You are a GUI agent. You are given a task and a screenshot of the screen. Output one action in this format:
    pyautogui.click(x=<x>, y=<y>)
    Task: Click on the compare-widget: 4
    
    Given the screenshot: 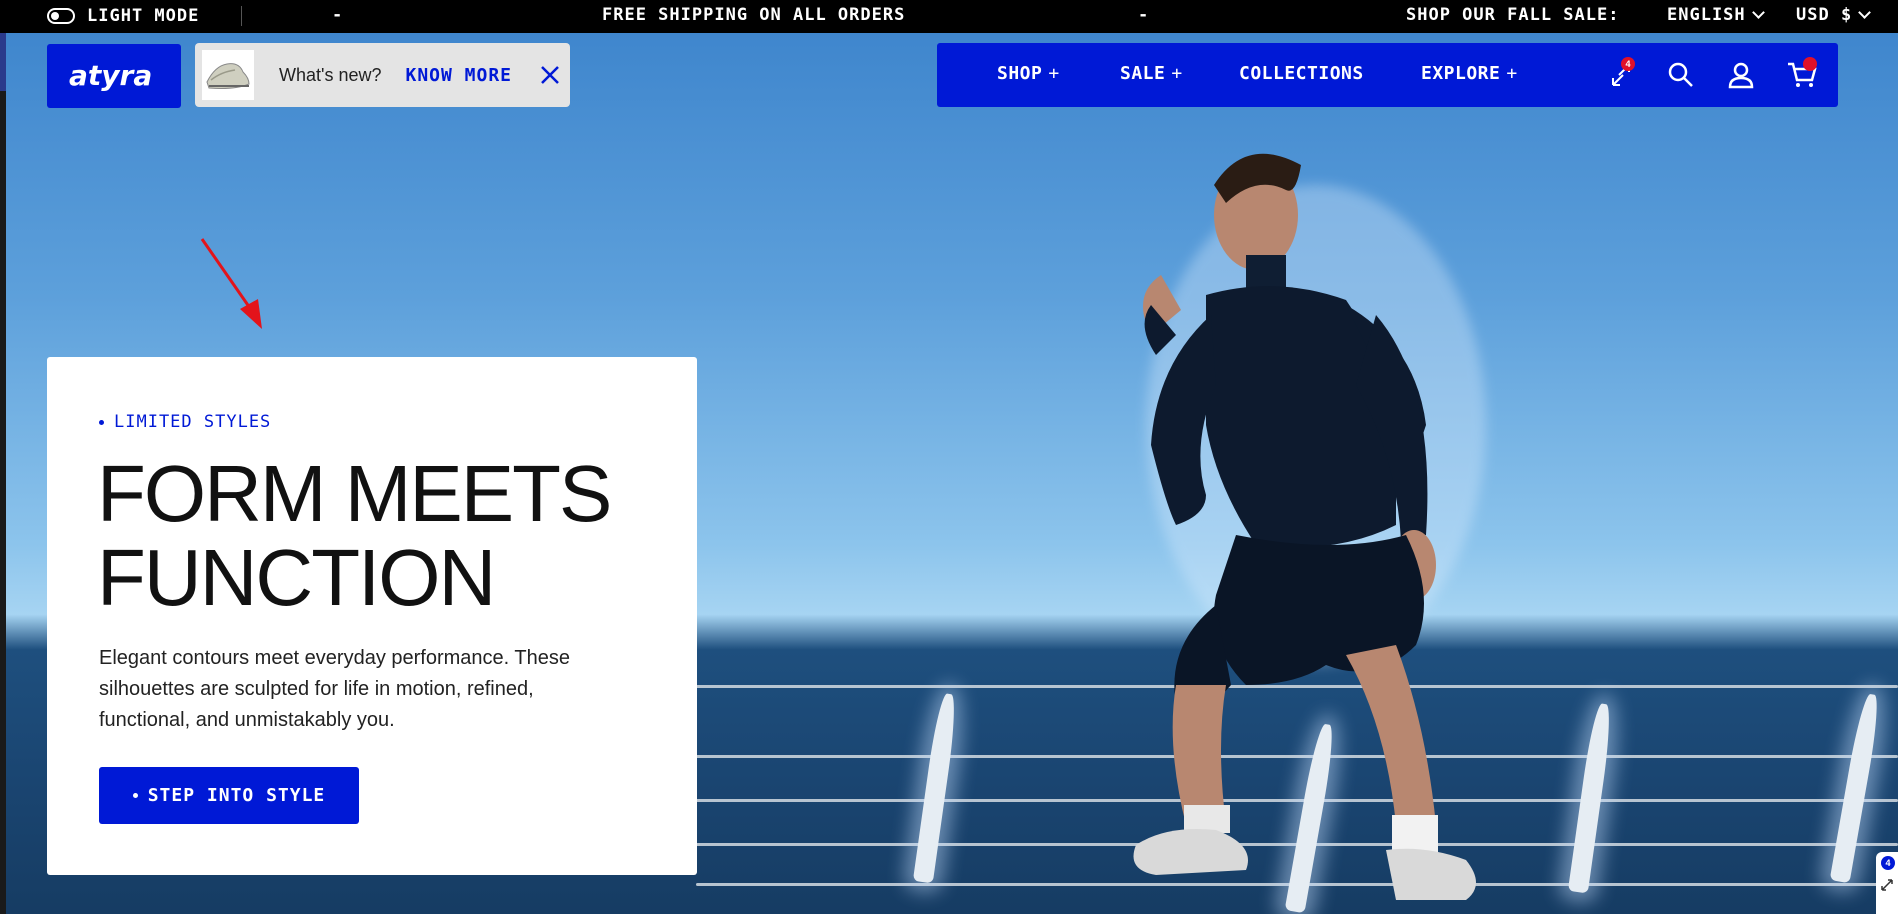 What is the action you would take?
    pyautogui.click(x=1887, y=883)
    